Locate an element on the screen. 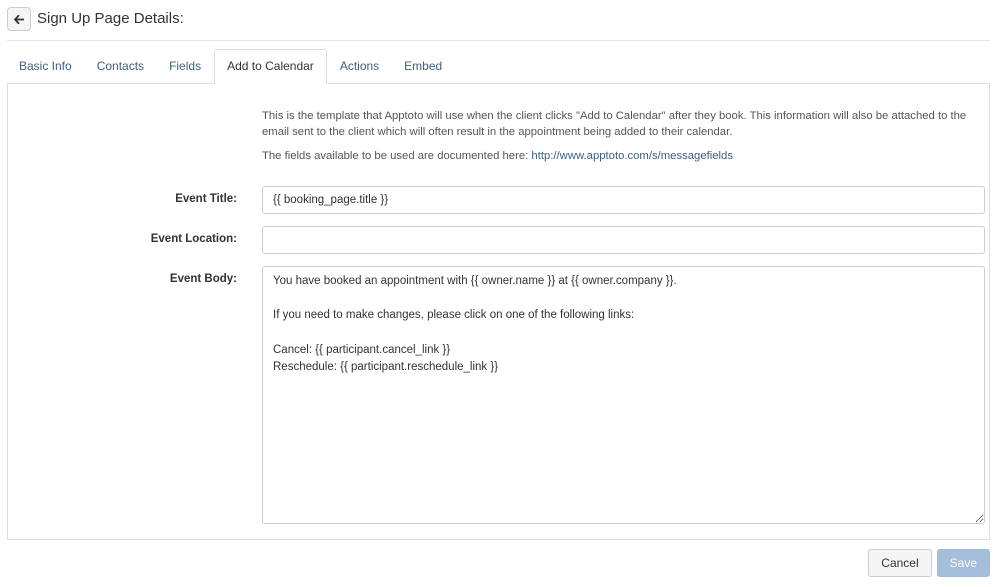  form-actions: Cancel Save is located at coordinates (929, 563).